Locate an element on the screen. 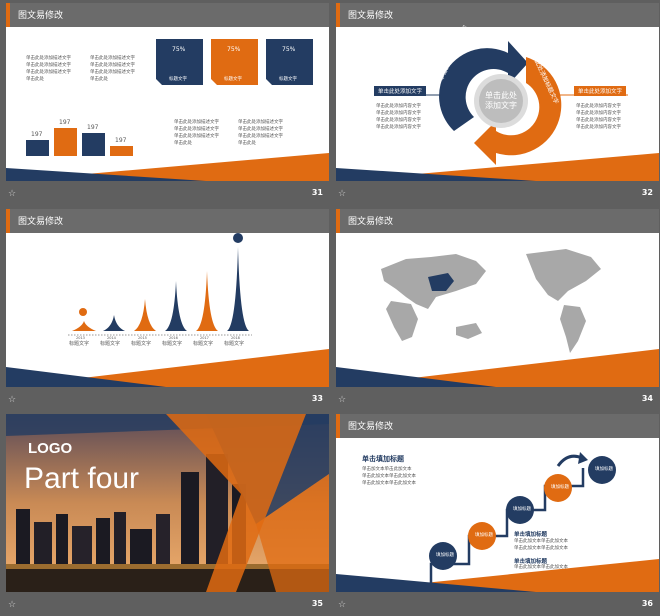 Image resolution: width=660 pixels, height=616 pixels. sub-text: 单击此加文本单击此加文本 单击此加文本单击此加文本 is located at coordinates (541, 545).